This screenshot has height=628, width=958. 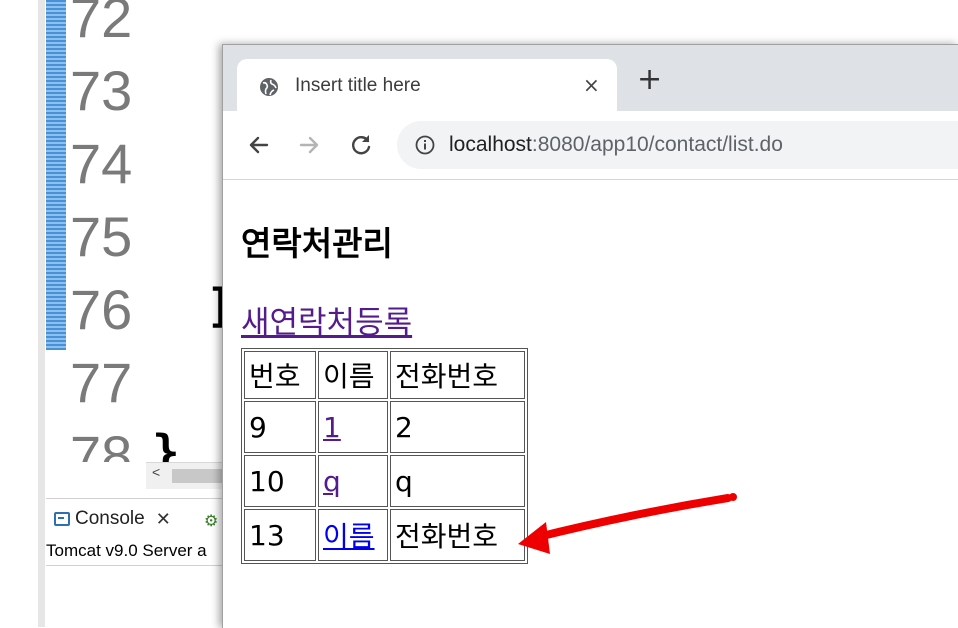 I want to click on line-number: 77, so click(x=101, y=382).